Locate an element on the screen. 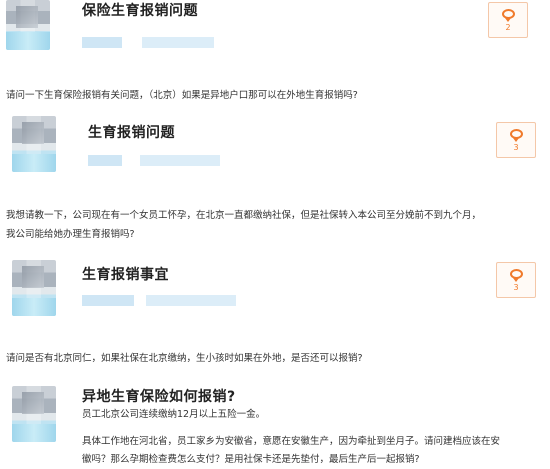 The height and width of the screenshot is (469, 550). post-title: 生育报销事宜 is located at coordinates (125, 274).